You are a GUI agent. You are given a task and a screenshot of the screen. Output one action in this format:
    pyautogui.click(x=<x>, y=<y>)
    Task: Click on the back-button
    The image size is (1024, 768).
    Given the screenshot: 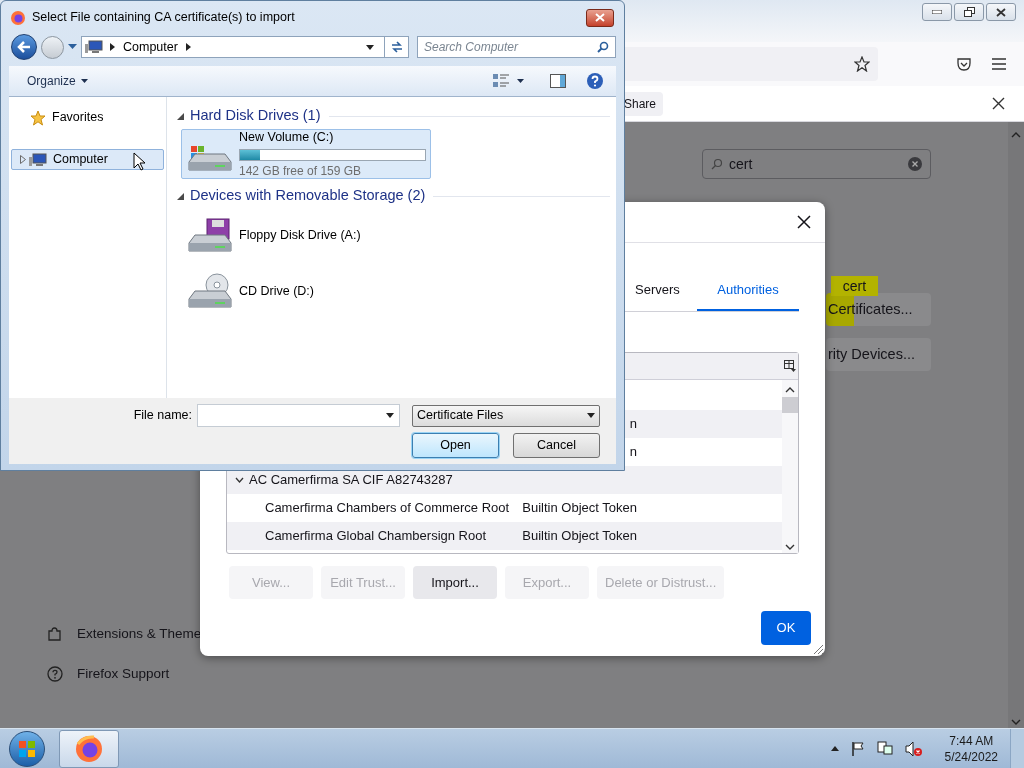 What is the action you would take?
    pyautogui.click(x=24, y=47)
    